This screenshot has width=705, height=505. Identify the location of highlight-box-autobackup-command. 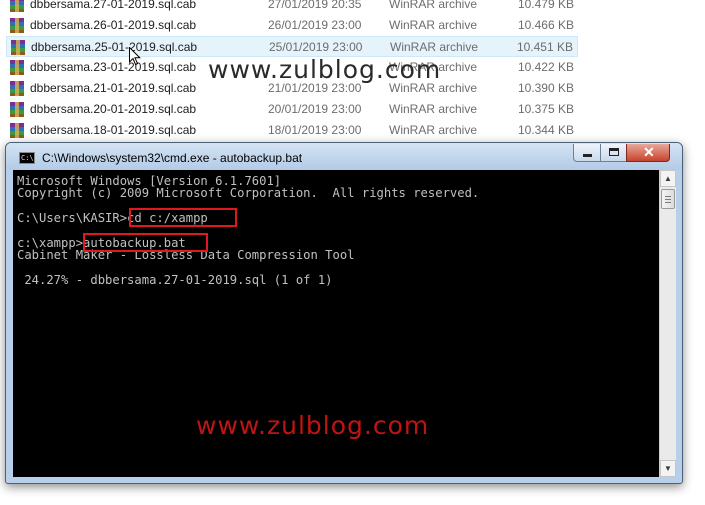
(145, 242).